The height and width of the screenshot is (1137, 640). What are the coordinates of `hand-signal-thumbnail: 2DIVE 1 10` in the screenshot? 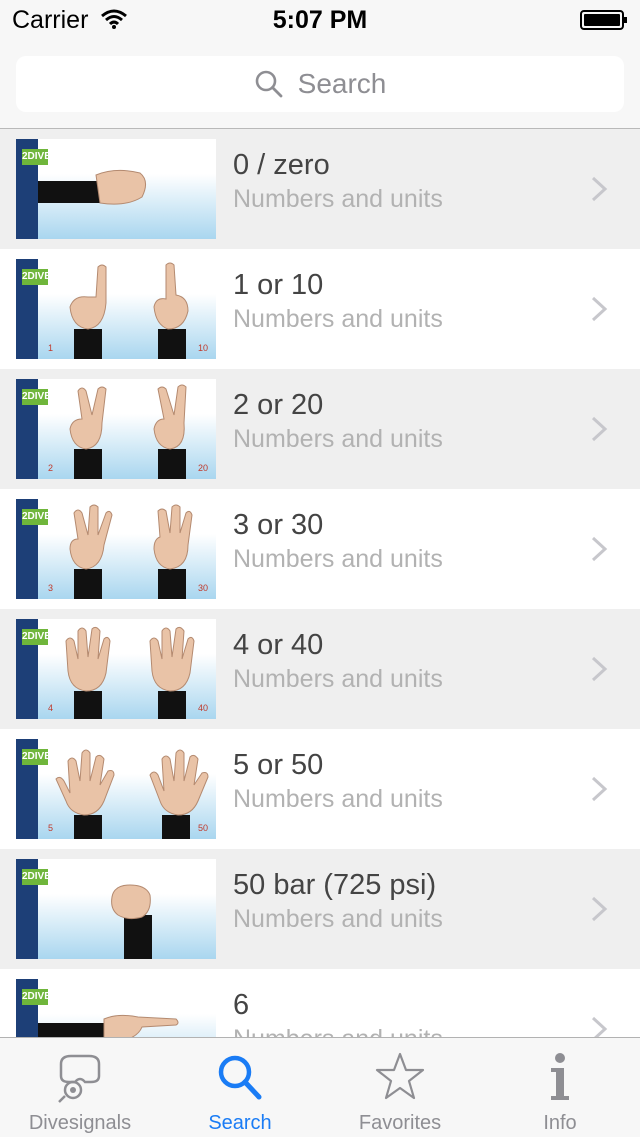 It's located at (116, 309).